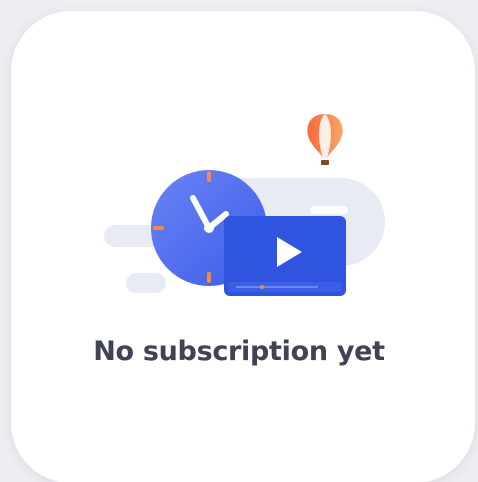 This screenshot has width=478, height=482. Describe the element at coordinates (285, 256) in the screenshot. I see `video-play-icon` at that location.